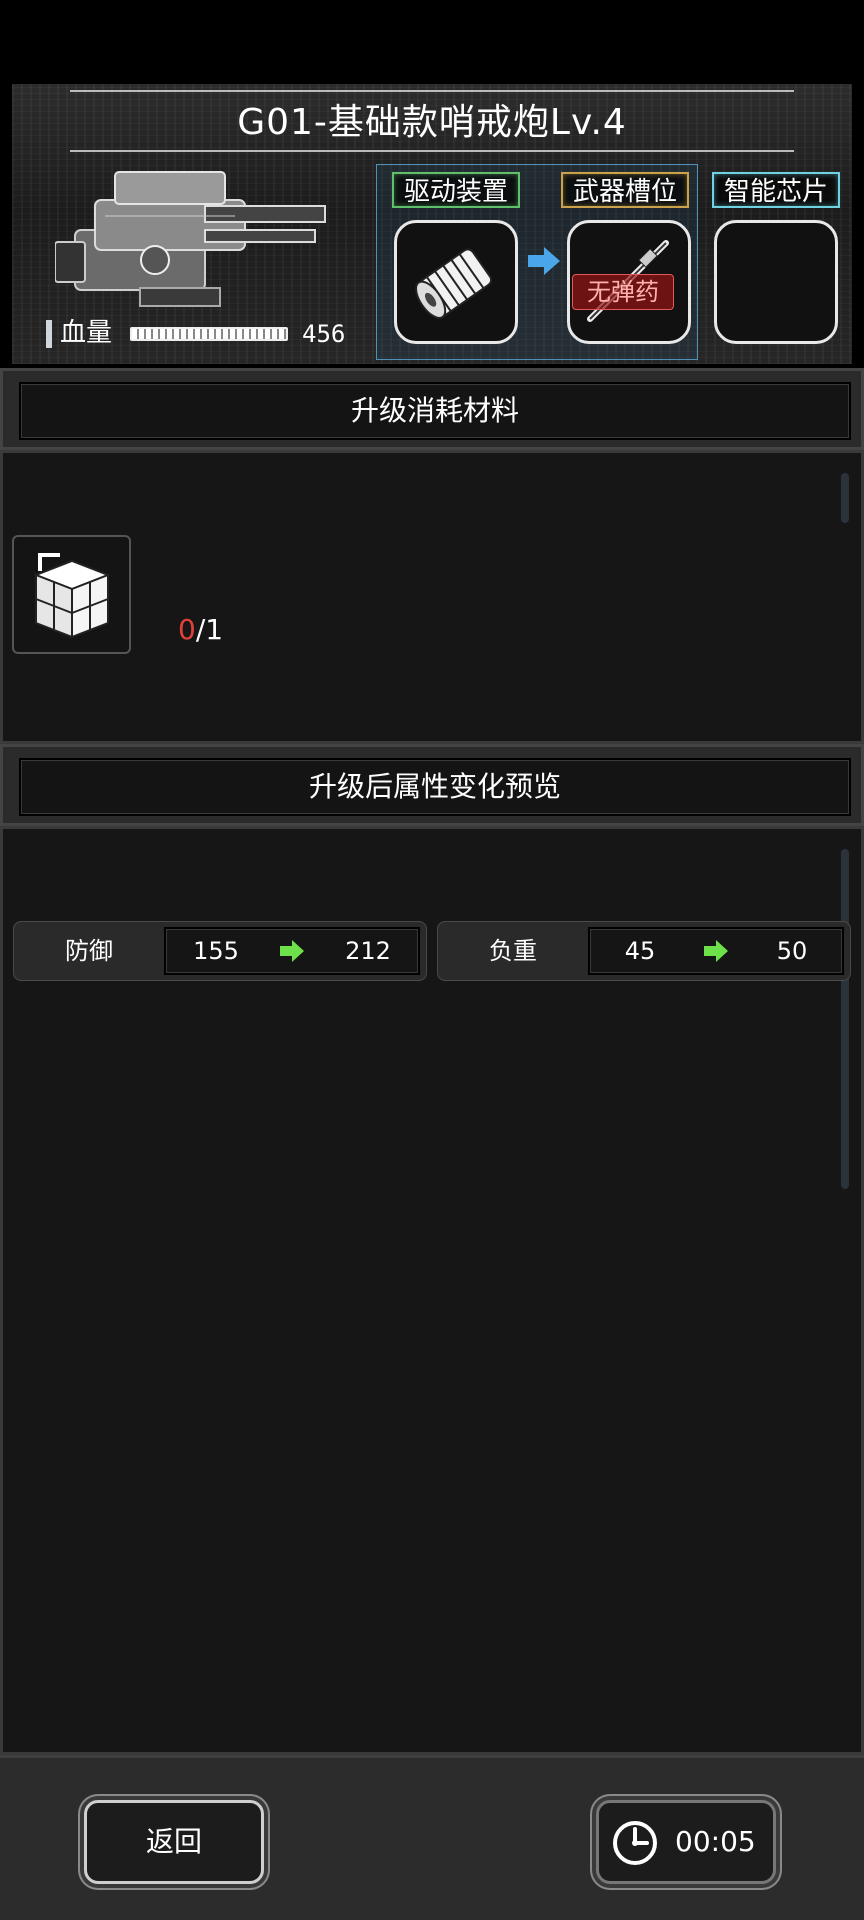 The image size is (864, 1920). I want to click on clock-icon, so click(635, 1843).